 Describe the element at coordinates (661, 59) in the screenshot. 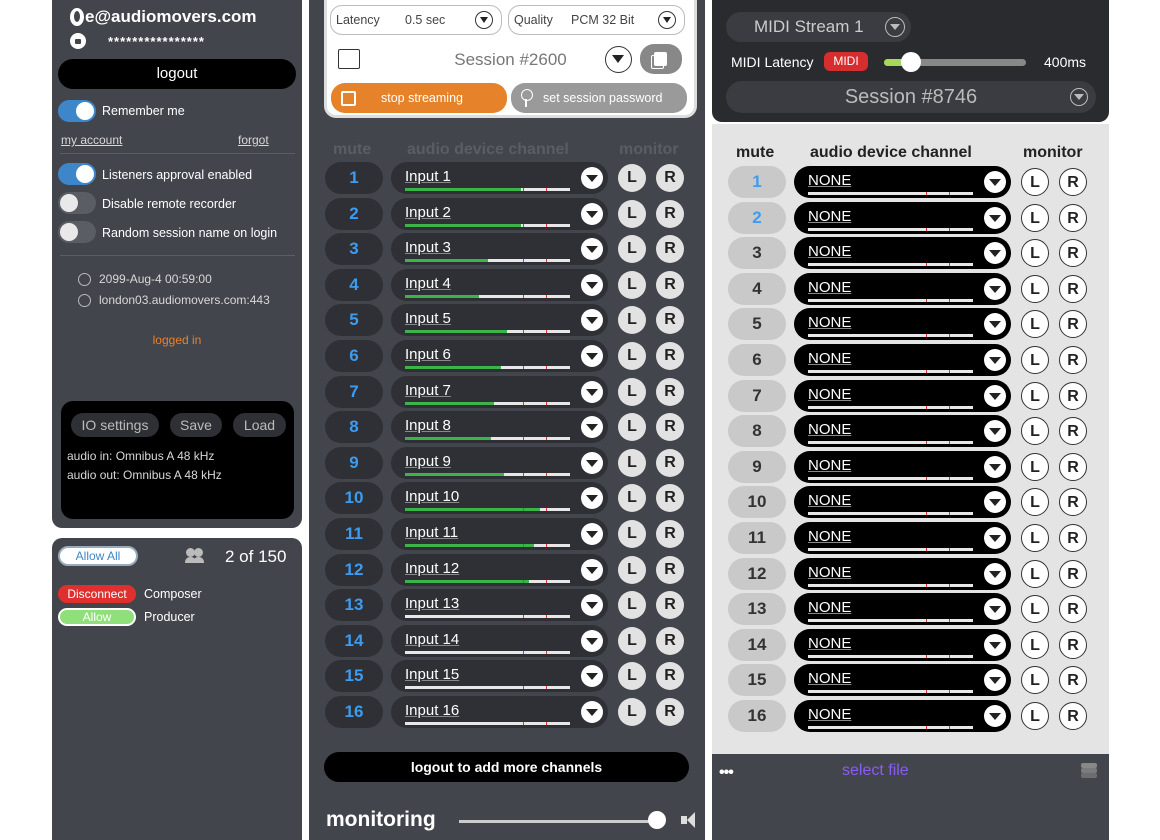

I see `copy-link-icon` at that location.